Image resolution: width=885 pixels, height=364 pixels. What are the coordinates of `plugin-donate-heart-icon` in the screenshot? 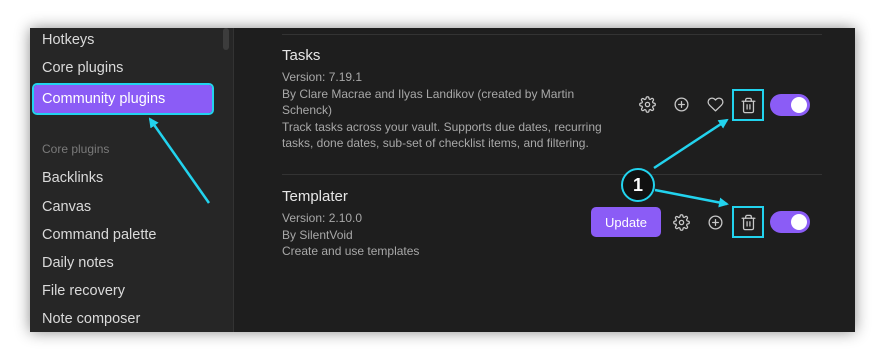 It's located at (715, 104).